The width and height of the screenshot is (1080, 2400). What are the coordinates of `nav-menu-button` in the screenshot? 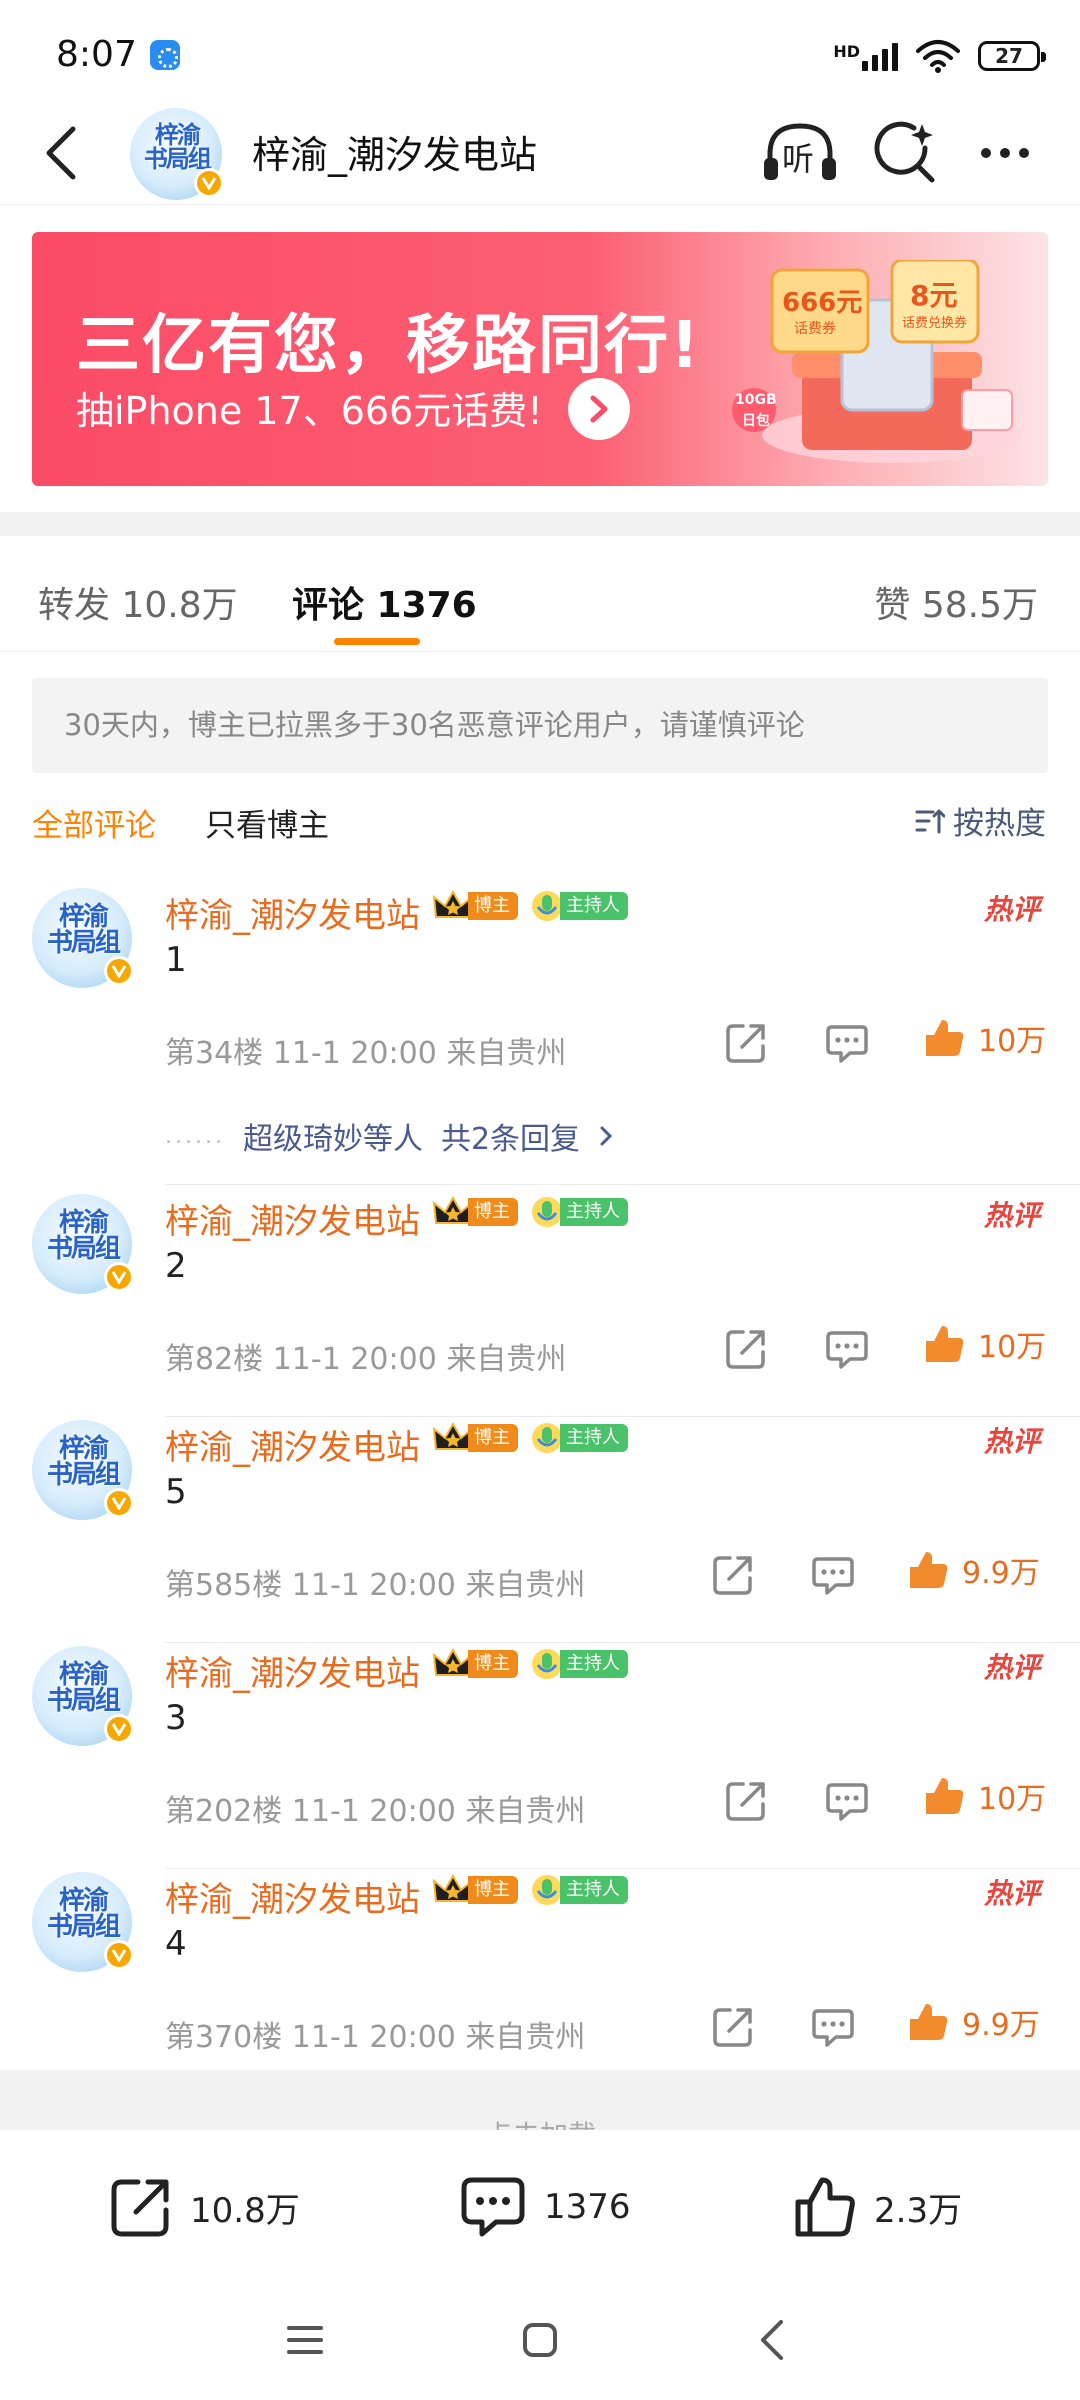 It's located at (305, 2340).